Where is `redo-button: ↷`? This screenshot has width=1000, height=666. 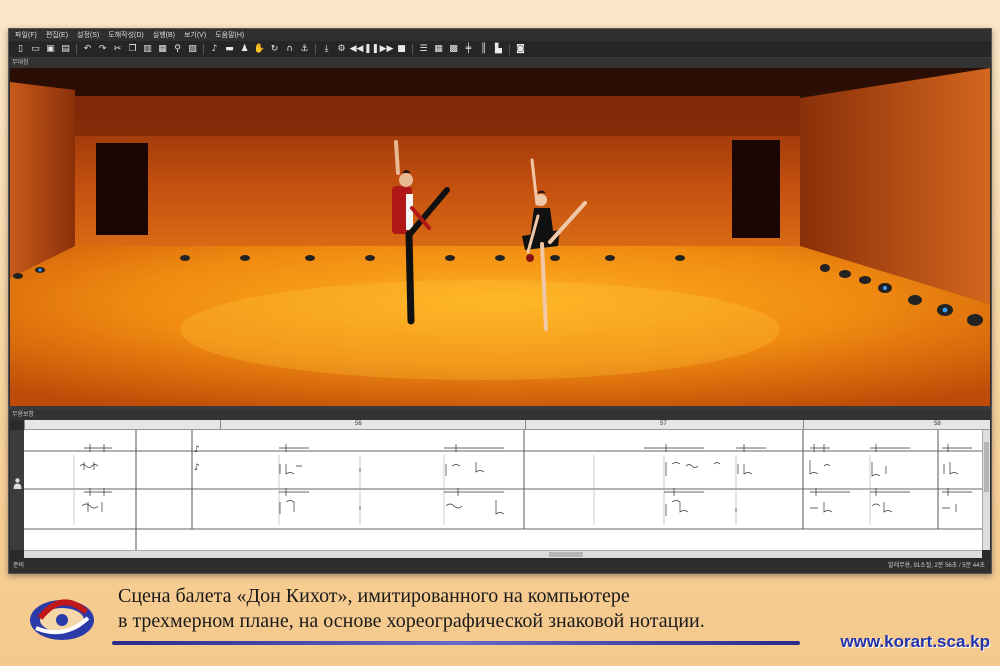 redo-button: ↷ is located at coordinates (102, 49).